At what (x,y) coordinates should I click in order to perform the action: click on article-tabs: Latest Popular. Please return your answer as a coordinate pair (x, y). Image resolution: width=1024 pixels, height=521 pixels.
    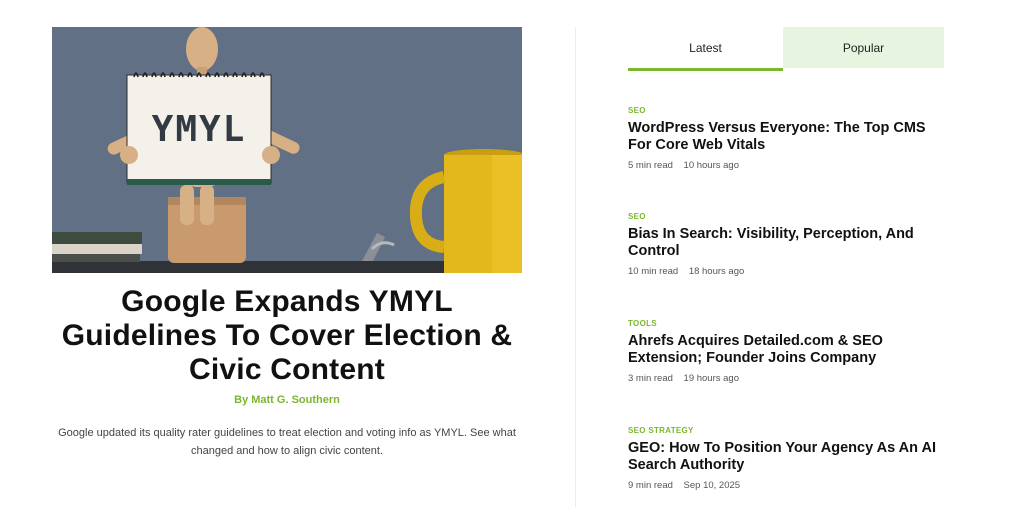
    Looking at the image, I should click on (786, 49).